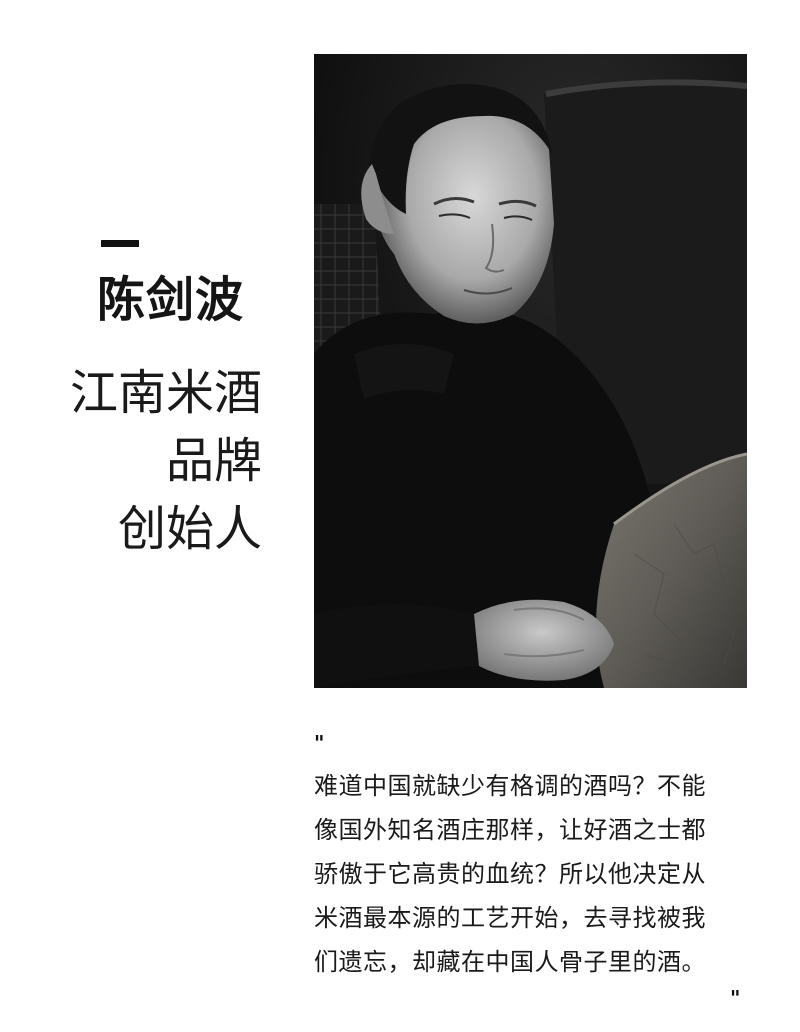 This screenshot has height=1032, width=800. What do you see at coordinates (510, 786) in the screenshot?
I see `quote-line: 难道中国就缺少有格调的酒吗？不能` at bounding box center [510, 786].